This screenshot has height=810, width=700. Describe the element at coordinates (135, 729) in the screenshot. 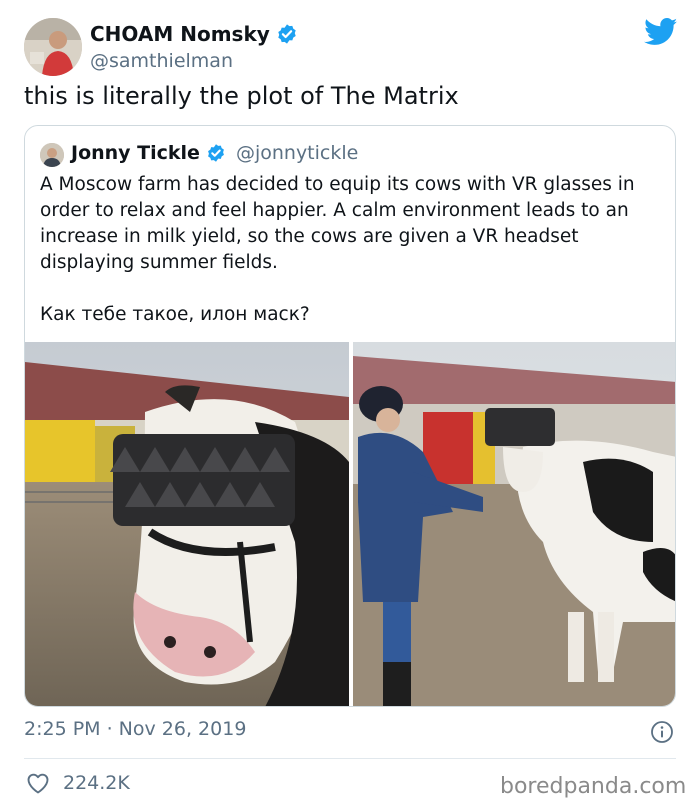

I see `tweet-timestamp: 2:25 PM · Nov 26, 2019` at that location.